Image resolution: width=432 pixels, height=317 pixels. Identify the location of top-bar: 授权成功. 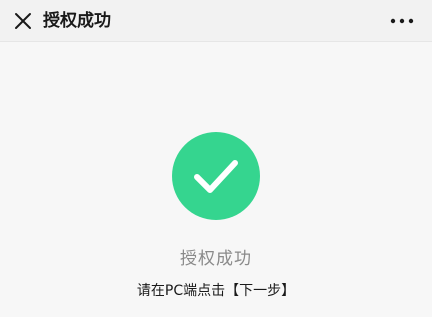
(216, 21).